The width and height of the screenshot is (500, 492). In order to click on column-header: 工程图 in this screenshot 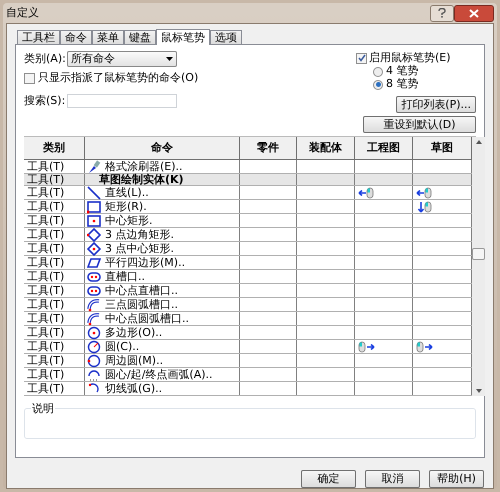, I will do `click(384, 148)`.